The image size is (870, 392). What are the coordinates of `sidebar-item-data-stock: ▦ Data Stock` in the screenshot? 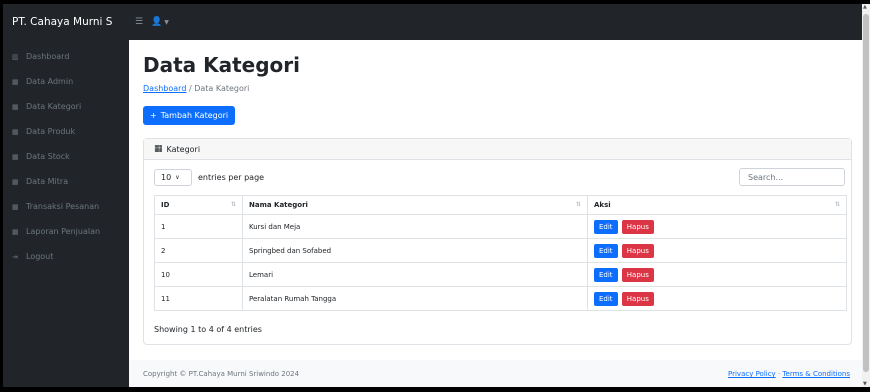 It's located at (66, 156).